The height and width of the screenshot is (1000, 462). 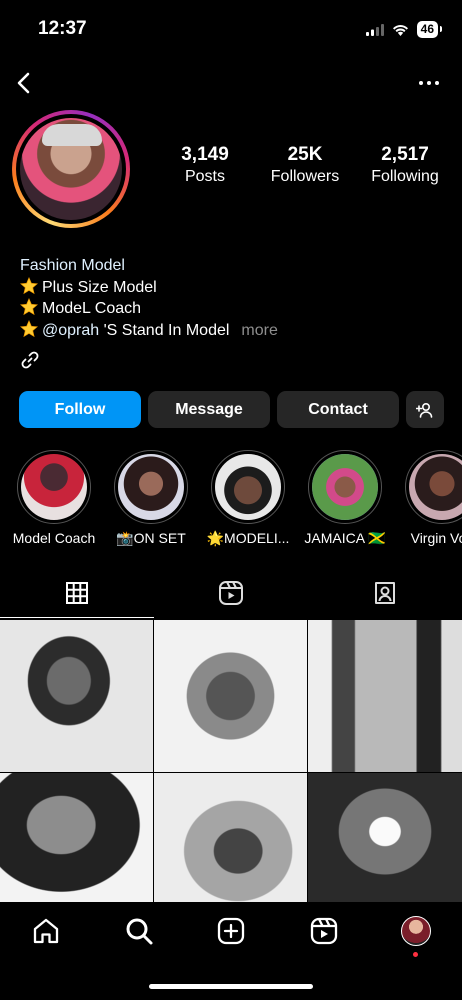 I want to click on profile-header, so click(x=231, y=82).